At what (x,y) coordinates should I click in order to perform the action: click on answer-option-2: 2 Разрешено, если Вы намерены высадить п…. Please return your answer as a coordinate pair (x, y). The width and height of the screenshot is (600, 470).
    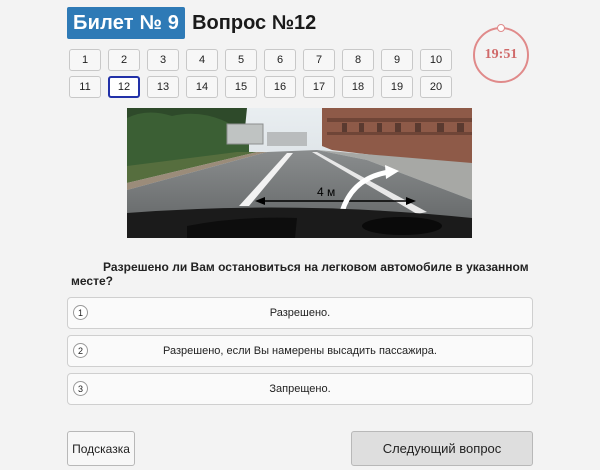
    Looking at the image, I should click on (300, 351).